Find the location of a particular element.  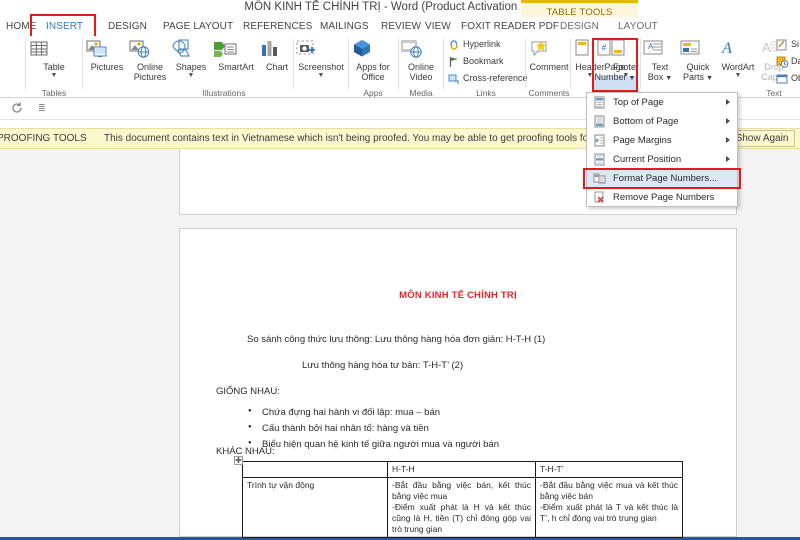

refresh-icon is located at coordinates (17, 108).